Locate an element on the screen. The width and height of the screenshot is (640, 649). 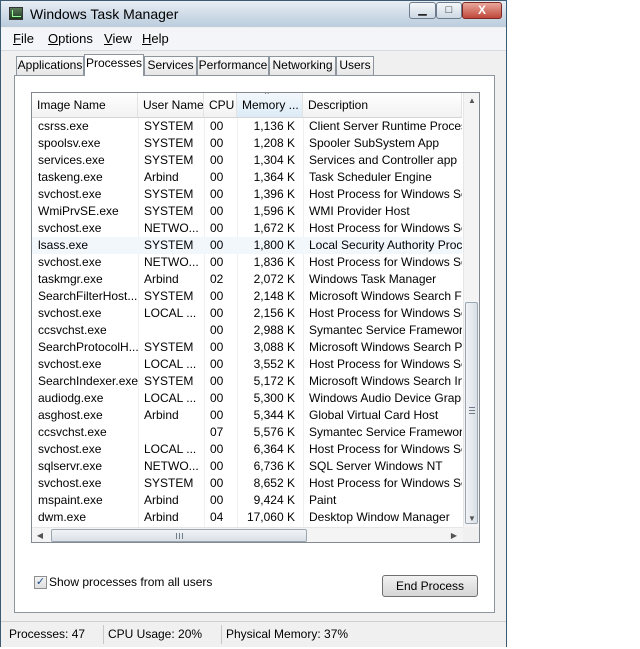
cell-description: Paint is located at coordinates (323, 500).